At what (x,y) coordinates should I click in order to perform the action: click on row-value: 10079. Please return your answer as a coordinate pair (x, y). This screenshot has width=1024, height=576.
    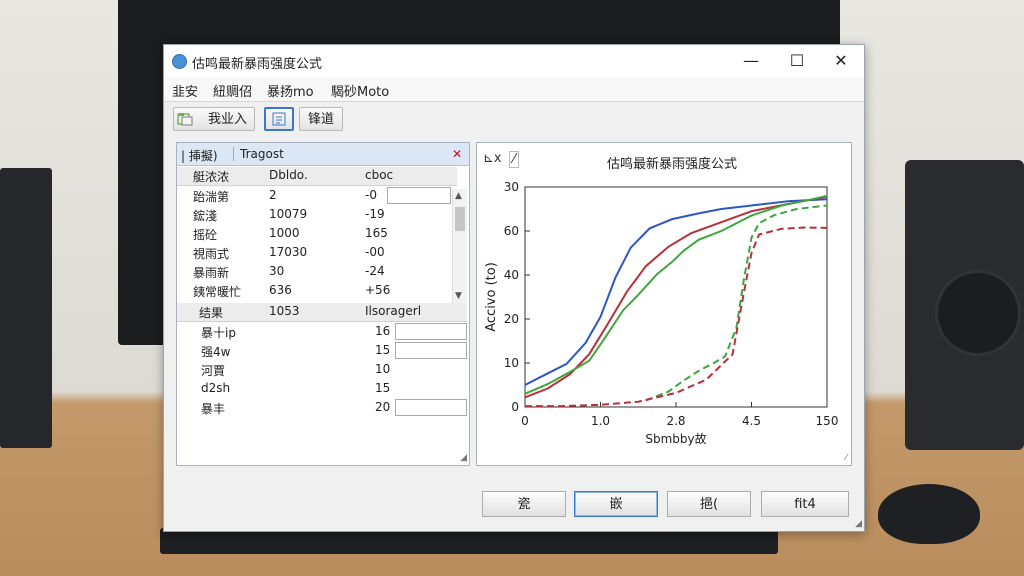
    Looking at the image, I should click on (288, 214).